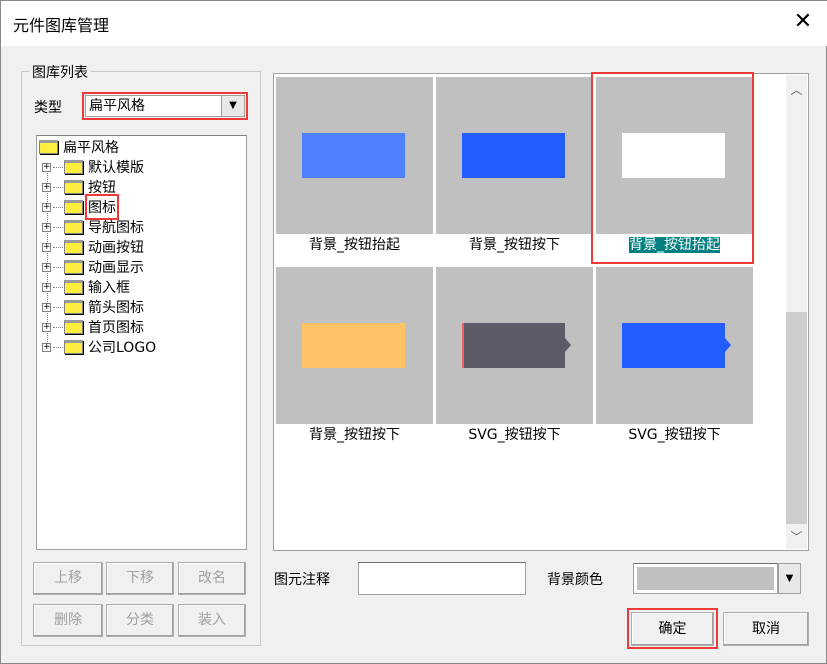 The width and height of the screenshot is (827, 664). Describe the element at coordinates (122, 348) in the screenshot. I see `tree-item-label: 公司LOGO` at that location.